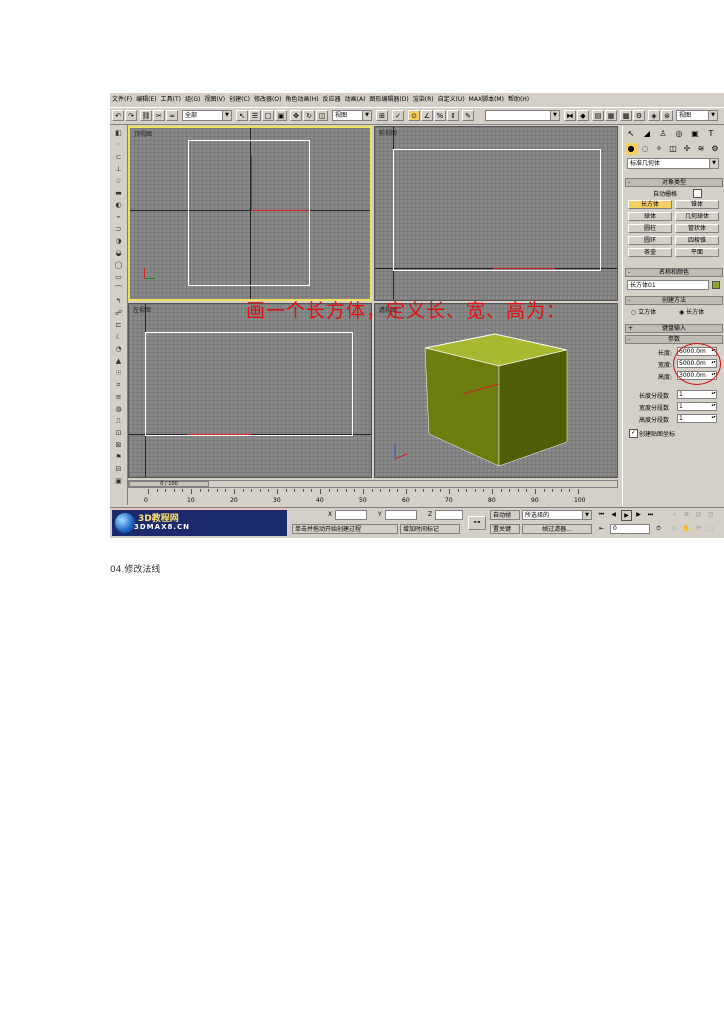 Image resolution: width=724 pixels, height=1024 pixels. I want to click on creation-method-rollout: - 创建方法, so click(674, 300).